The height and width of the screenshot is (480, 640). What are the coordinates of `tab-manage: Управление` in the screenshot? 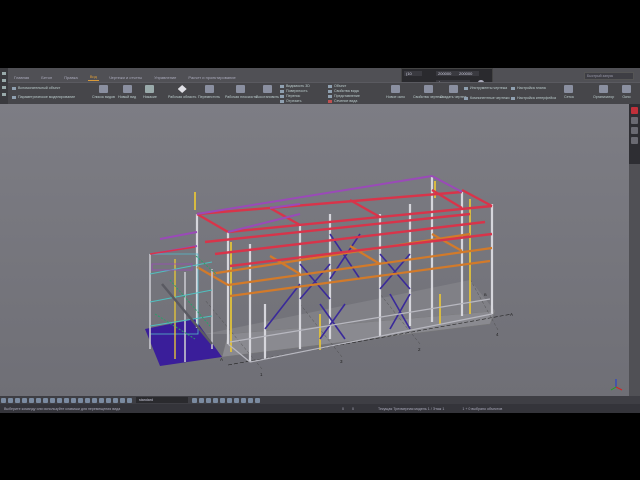 It's located at (165, 77).